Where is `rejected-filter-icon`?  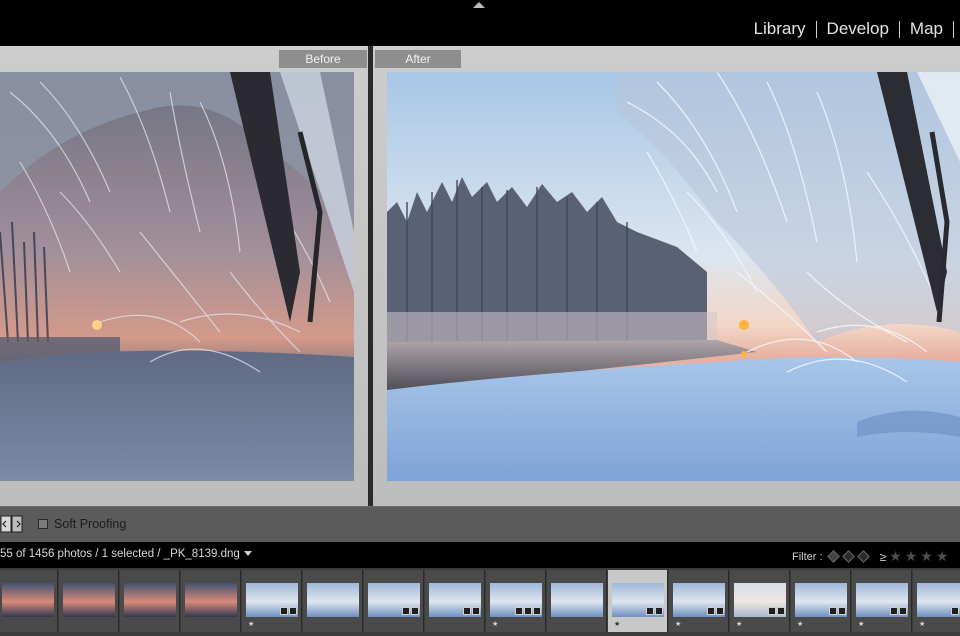 rejected-filter-icon is located at coordinates (863, 556).